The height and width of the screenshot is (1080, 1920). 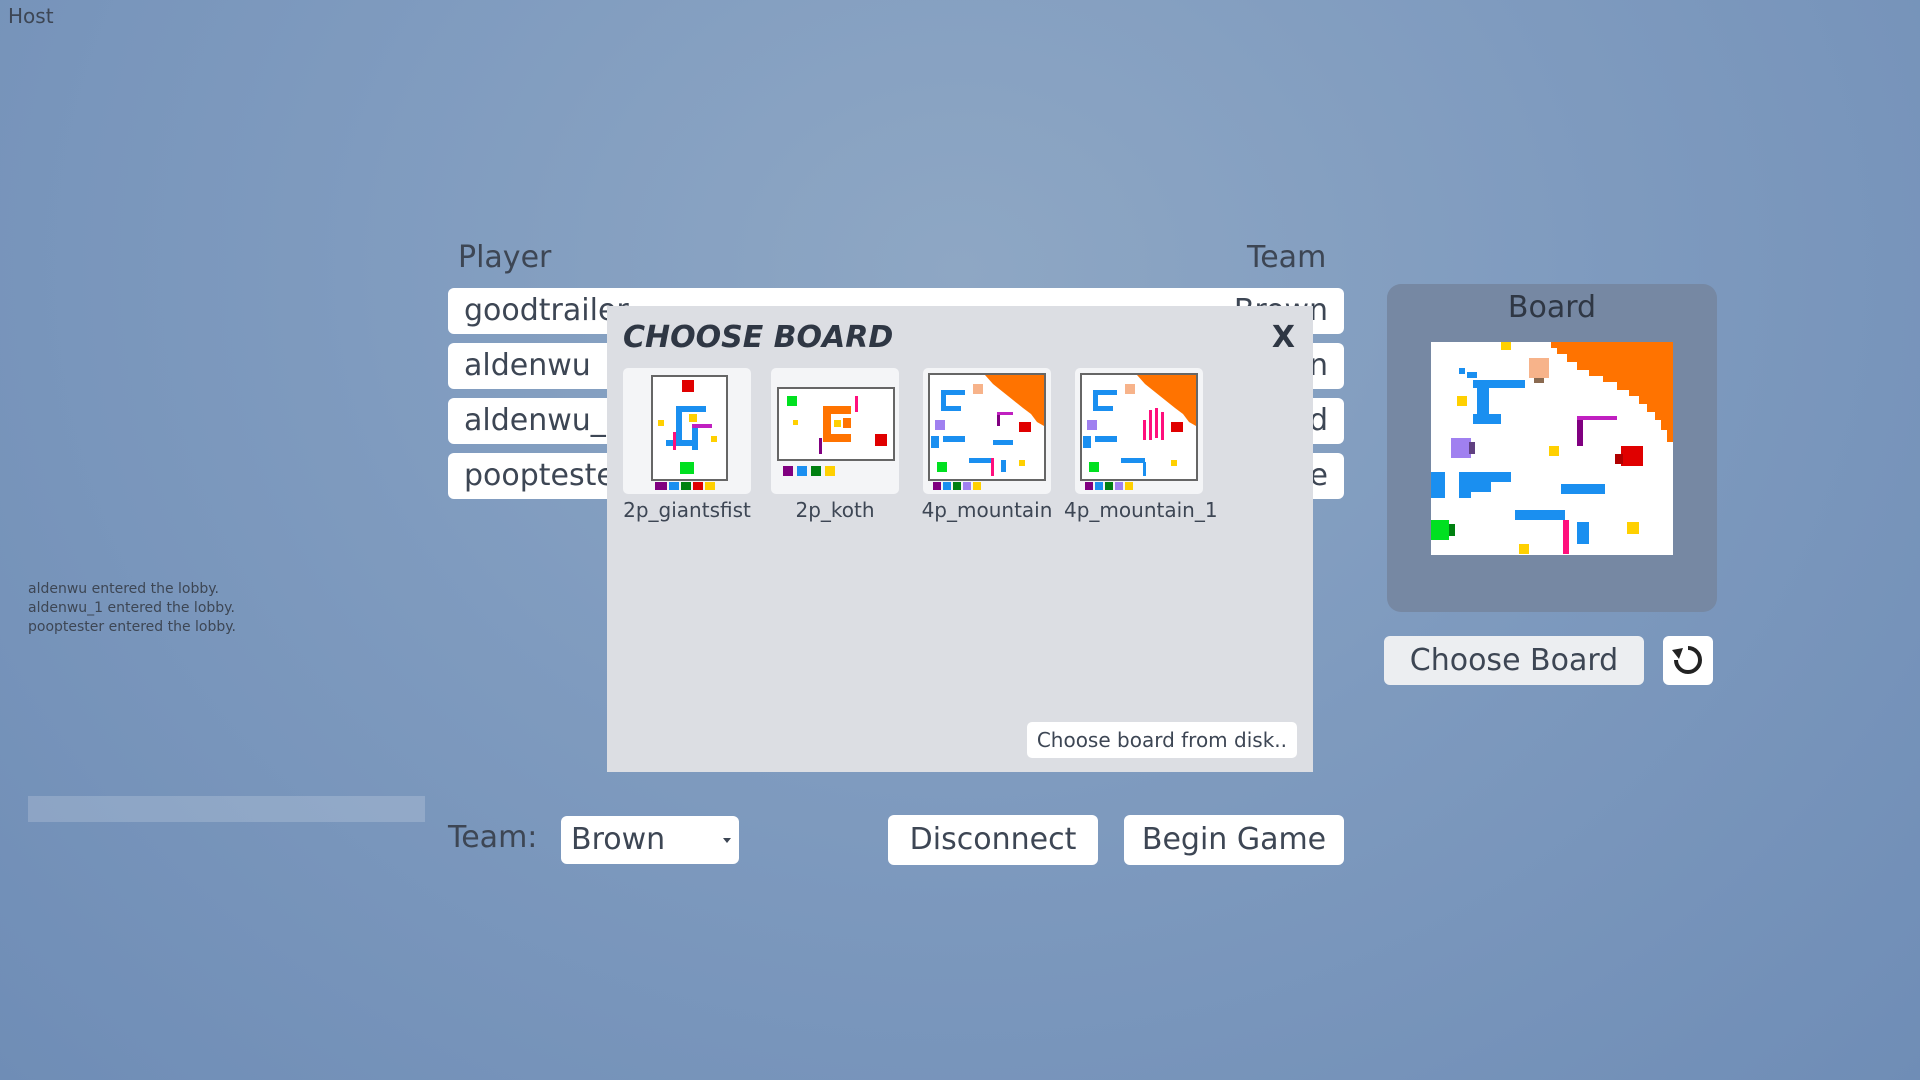 I want to click on player-name: aldenwu_1, so click(x=544, y=420).